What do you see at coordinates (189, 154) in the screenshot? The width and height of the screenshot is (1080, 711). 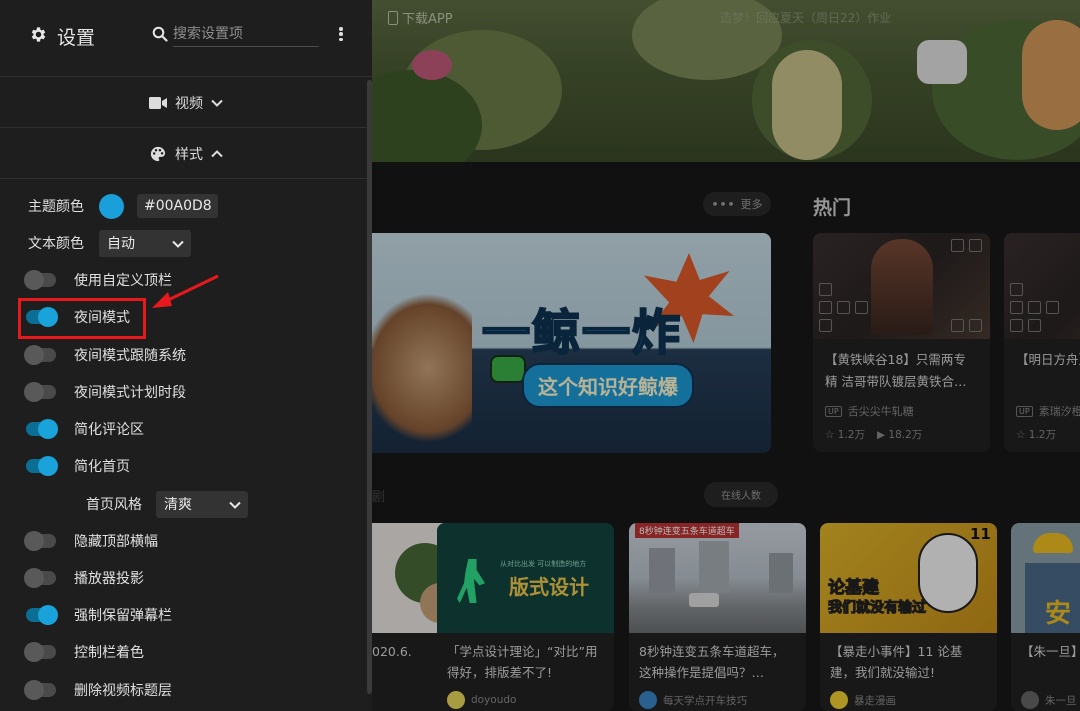 I see `section-style-label: 样式` at bounding box center [189, 154].